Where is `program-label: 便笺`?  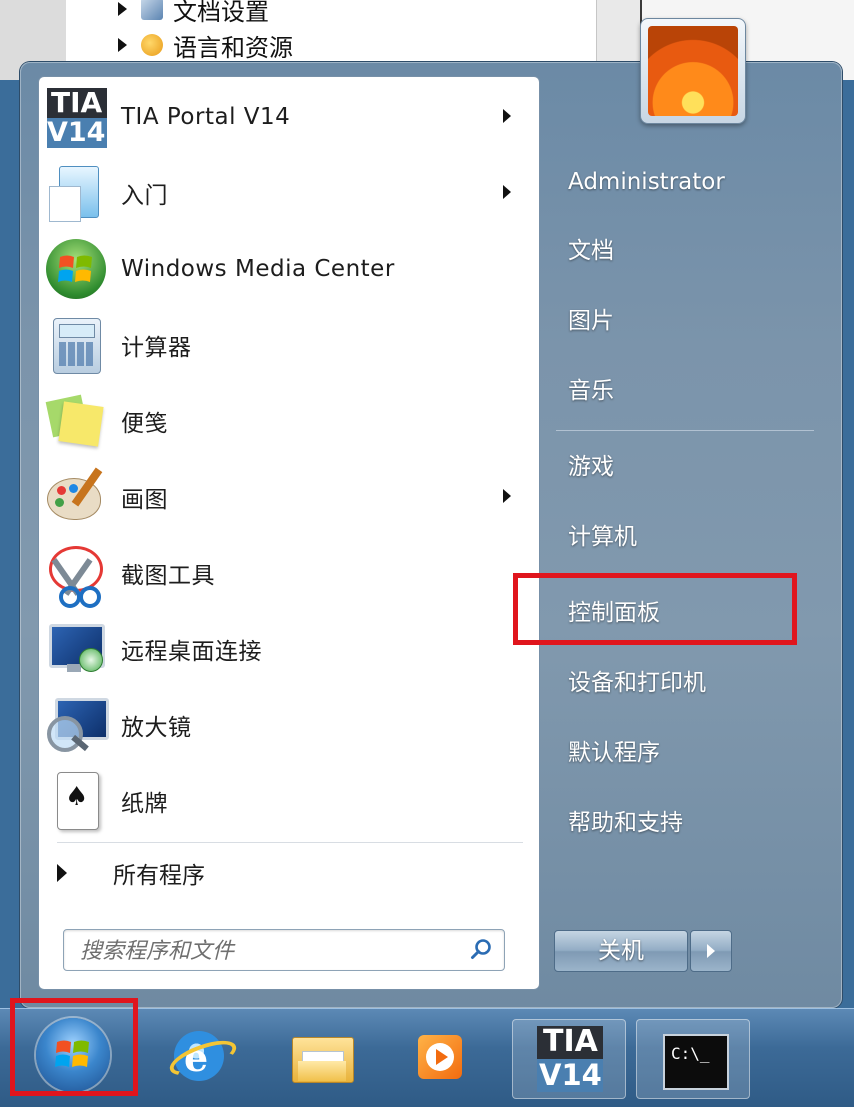
program-label: 便笺 is located at coordinates (144, 424).